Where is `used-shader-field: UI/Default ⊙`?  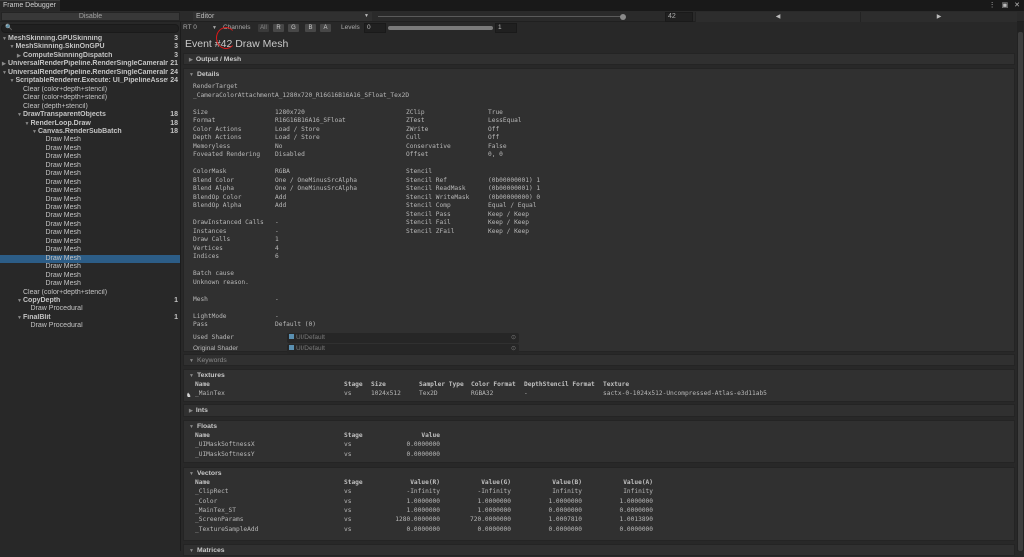
used-shader-field: UI/Default ⊙ is located at coordinates (403, 338).